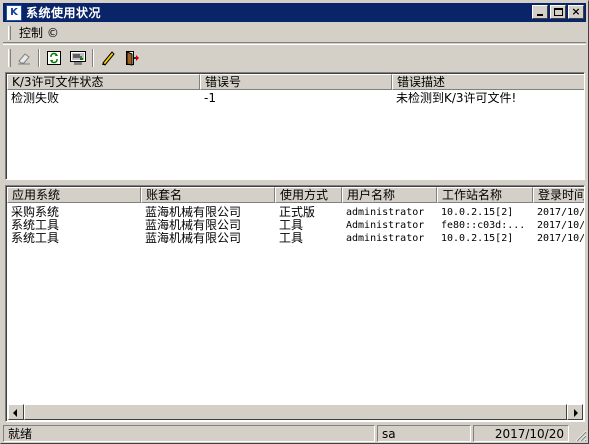 This screenshot has width=589, height=444. What do you see at coordinates (488, 82) in the screenshot?
I see `column-header-error-description: 错误描述` at bounding box center [488, 82].